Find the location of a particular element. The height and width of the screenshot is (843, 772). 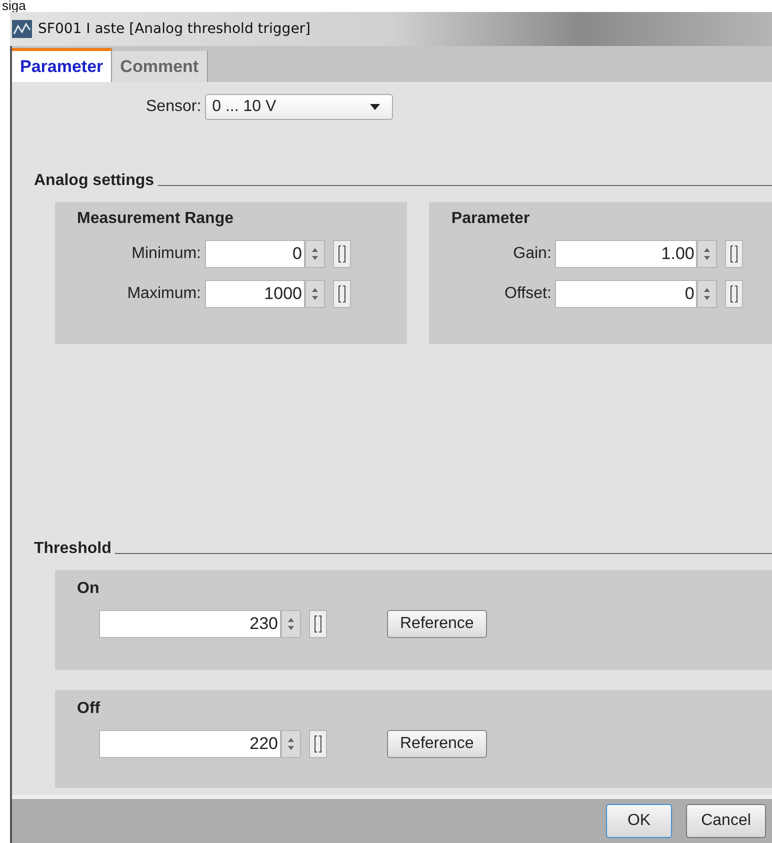

tab: Parameter is located at coordinates (62, 65).